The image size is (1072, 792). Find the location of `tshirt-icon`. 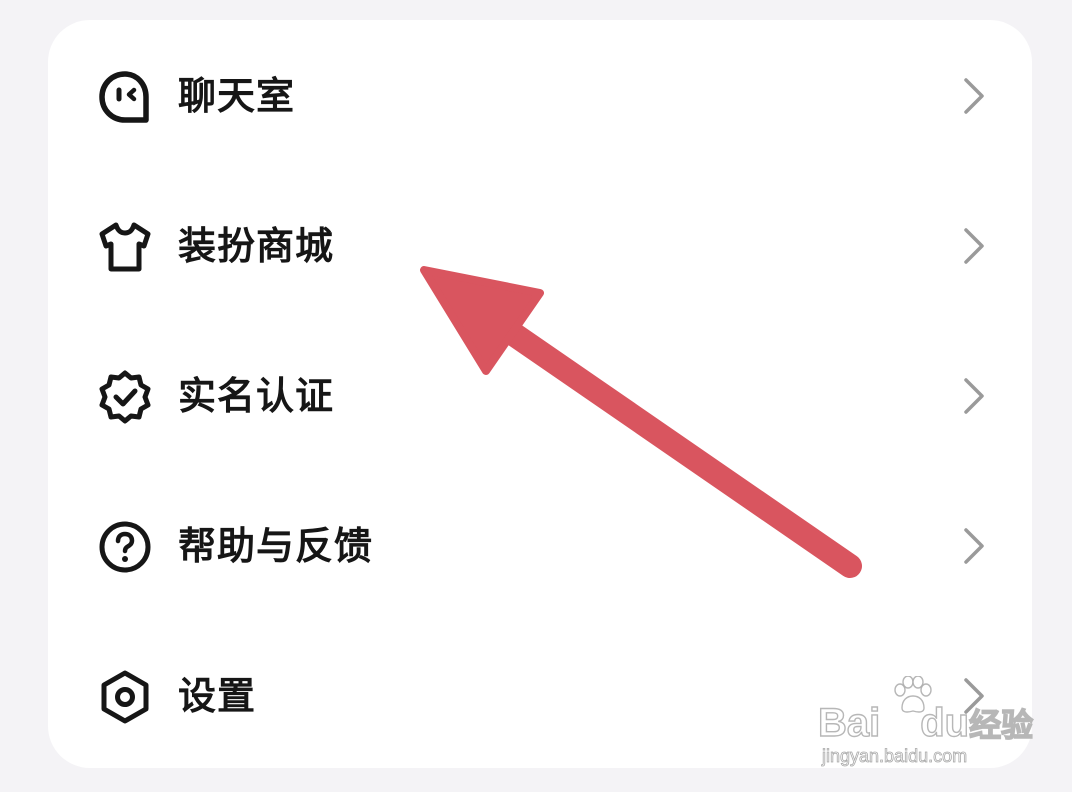

tshirt-icon is located at coordinates (125, 247).